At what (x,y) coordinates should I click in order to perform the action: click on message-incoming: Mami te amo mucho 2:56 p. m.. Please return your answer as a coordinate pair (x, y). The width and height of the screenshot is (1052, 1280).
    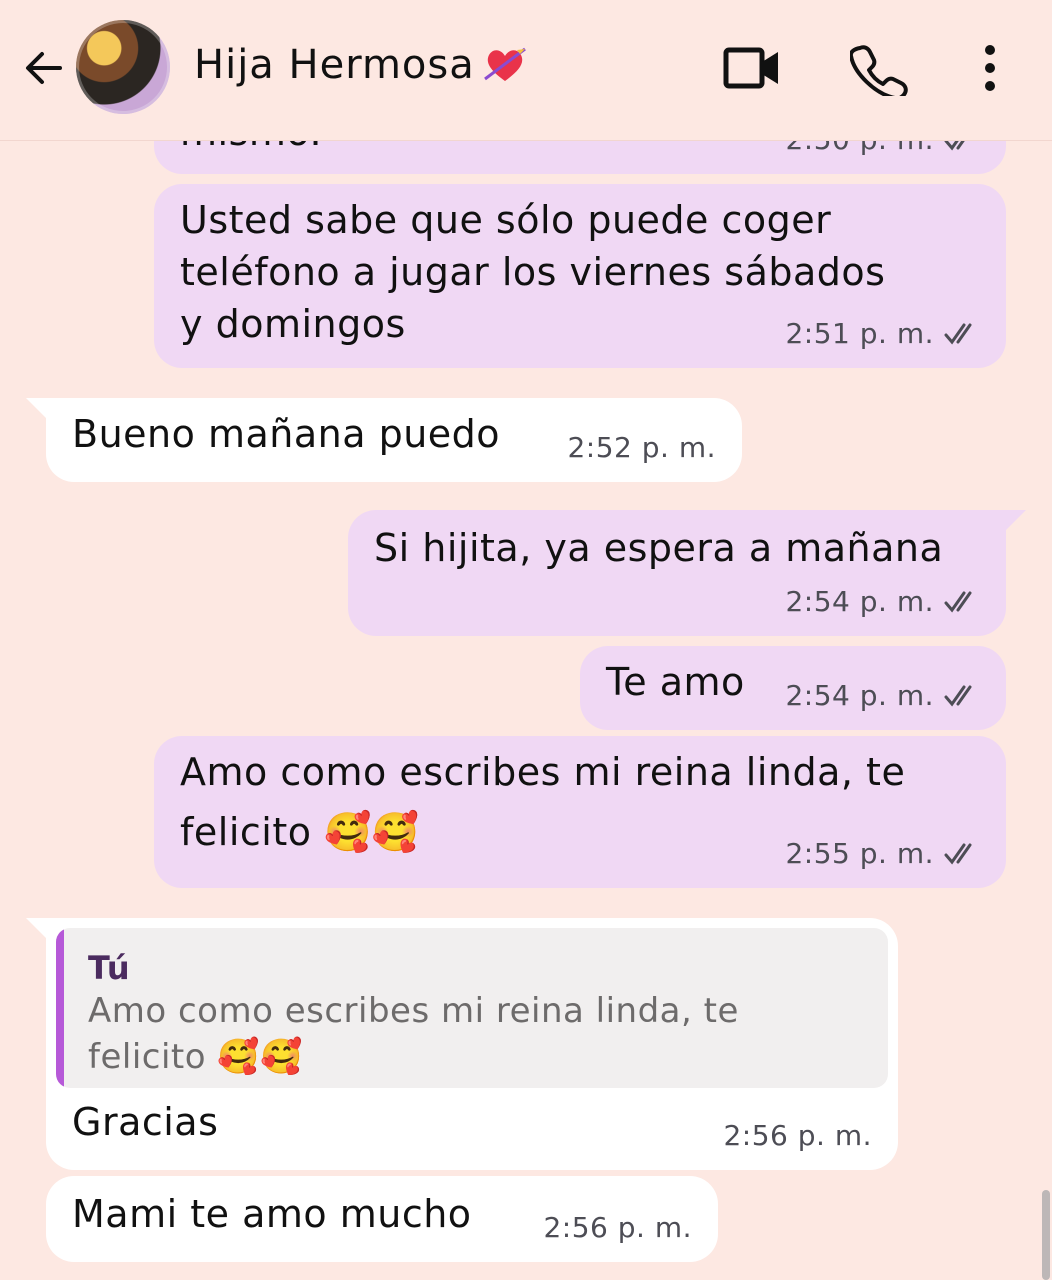
    Looking at the image, I should click on (382, 1219).